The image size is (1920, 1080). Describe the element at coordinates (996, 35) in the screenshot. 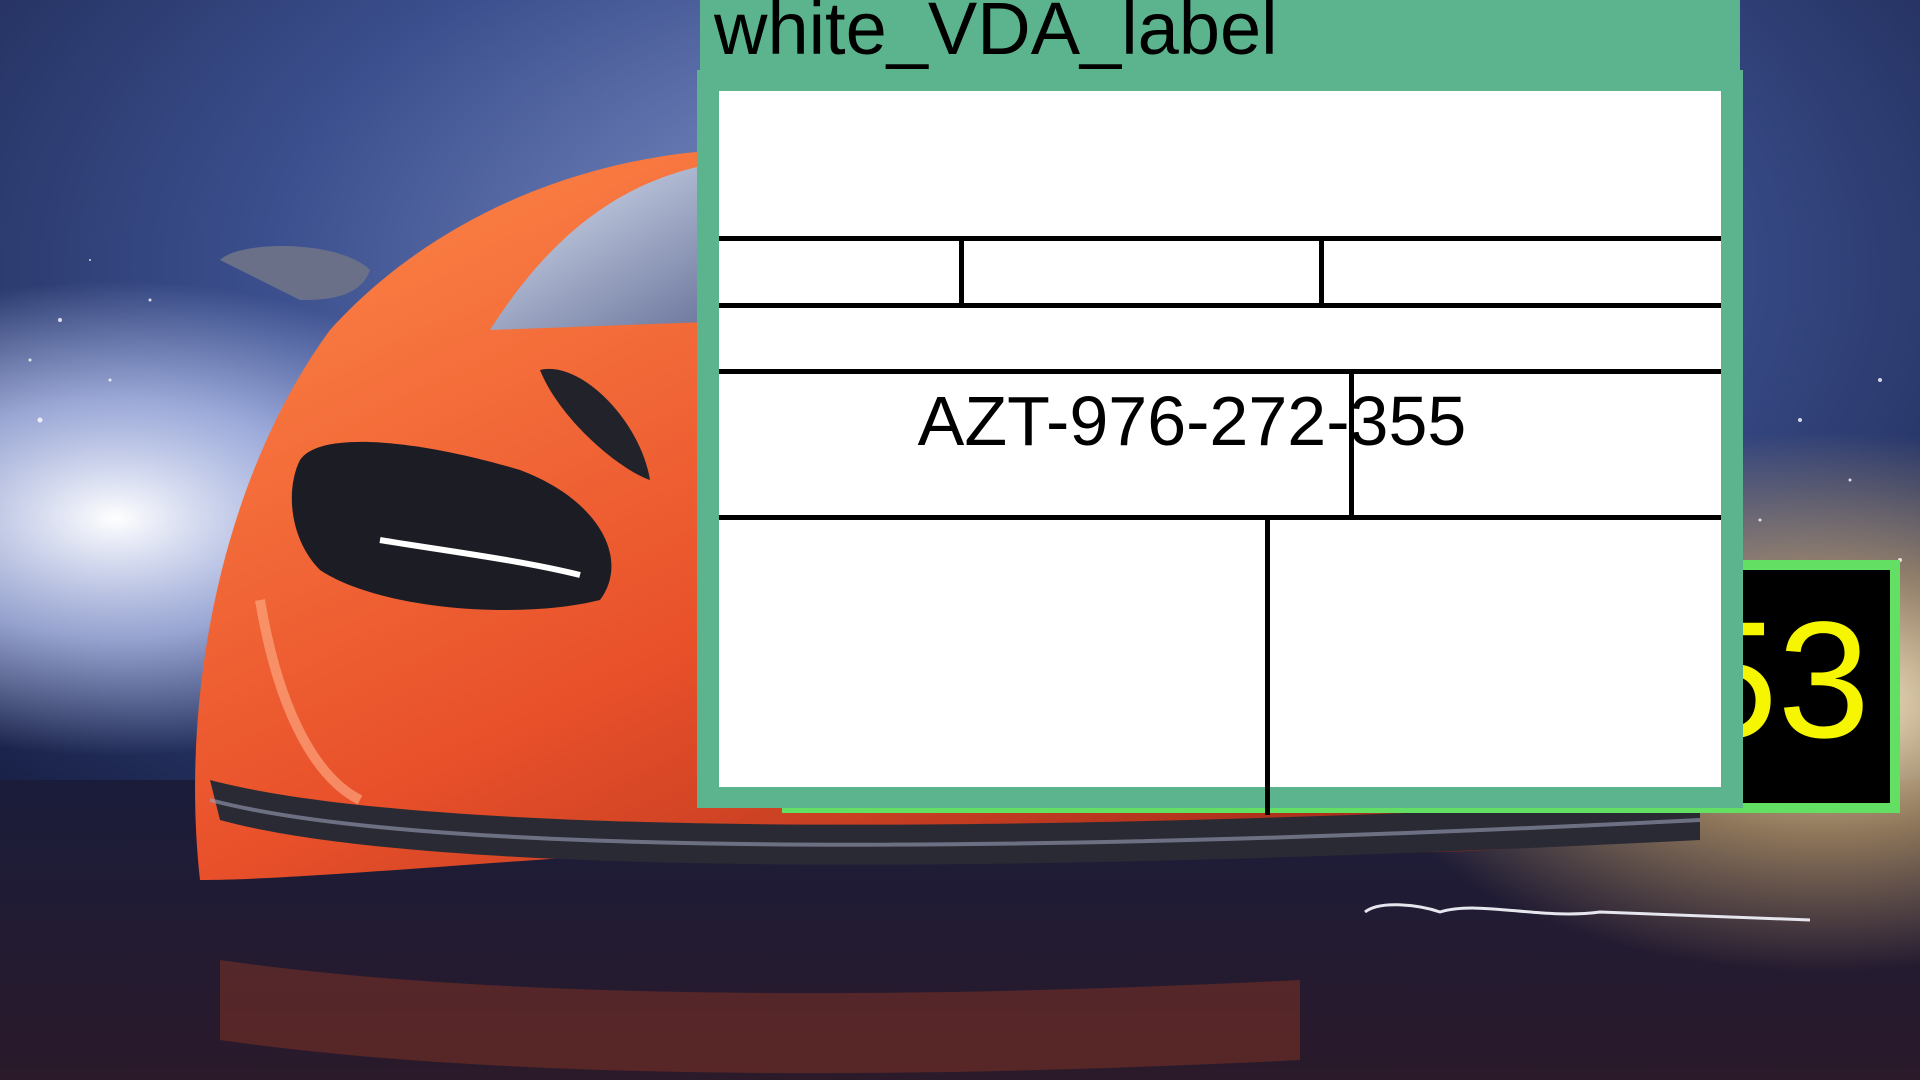

I see `label-class-name: white_VDA_label` at that location.